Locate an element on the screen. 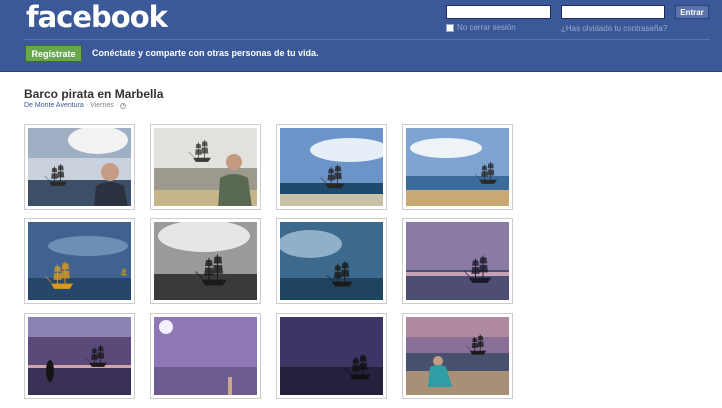  remember-checkbox is located at coordinates (450, 27).